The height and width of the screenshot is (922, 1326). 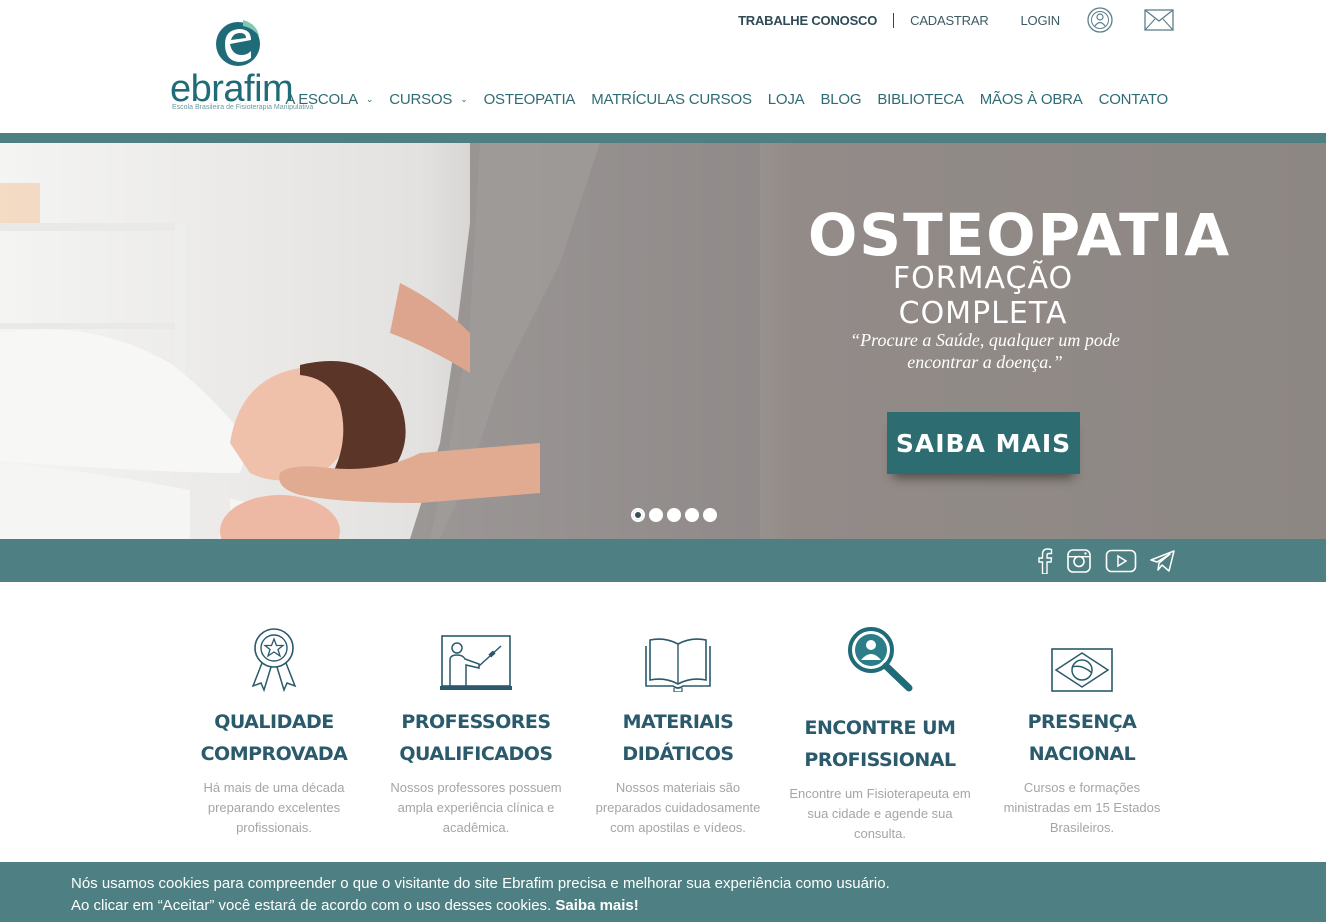 What do you see at coordinates (983, 296) in the screenshot?
I see `hero-subtitle: FORMAÇÃO COMPLETA` at bounding box center [983, 296].